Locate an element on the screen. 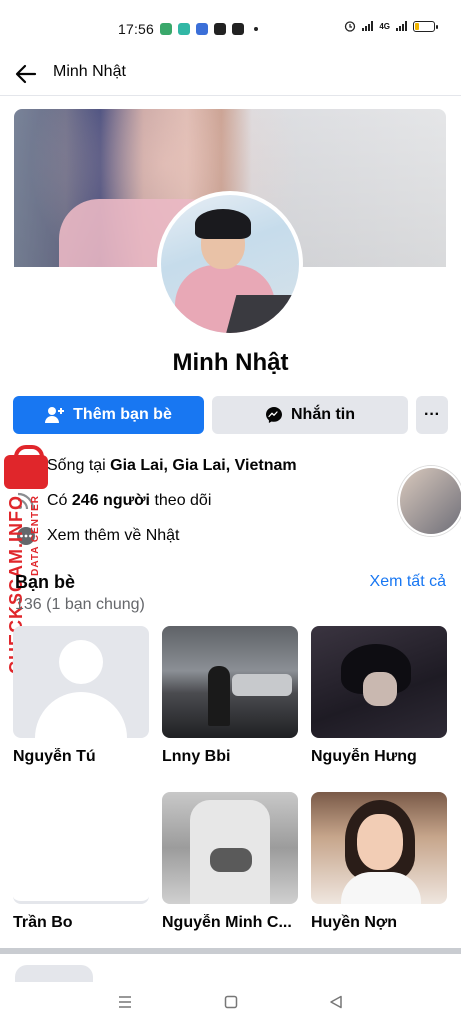  friend-card: Lnny Bbi is located at coordinates (230, 696).